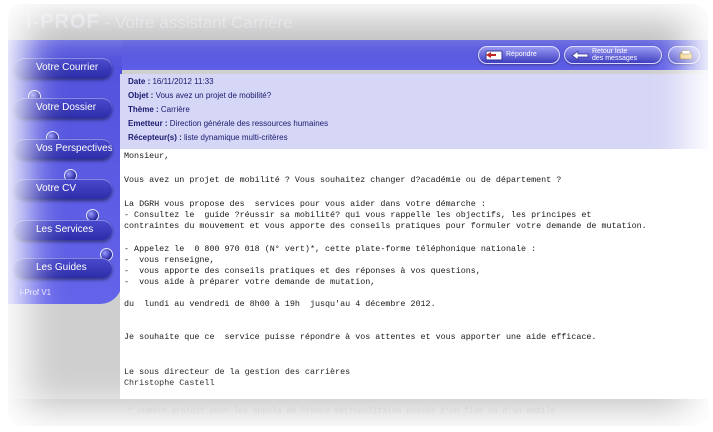 The width and height of the screenshot is (713, 432). Describe the element at coordinates (212, 95) in the screenshot. I see `subject-value: Vous avez un projet de mobilité?` at that location.